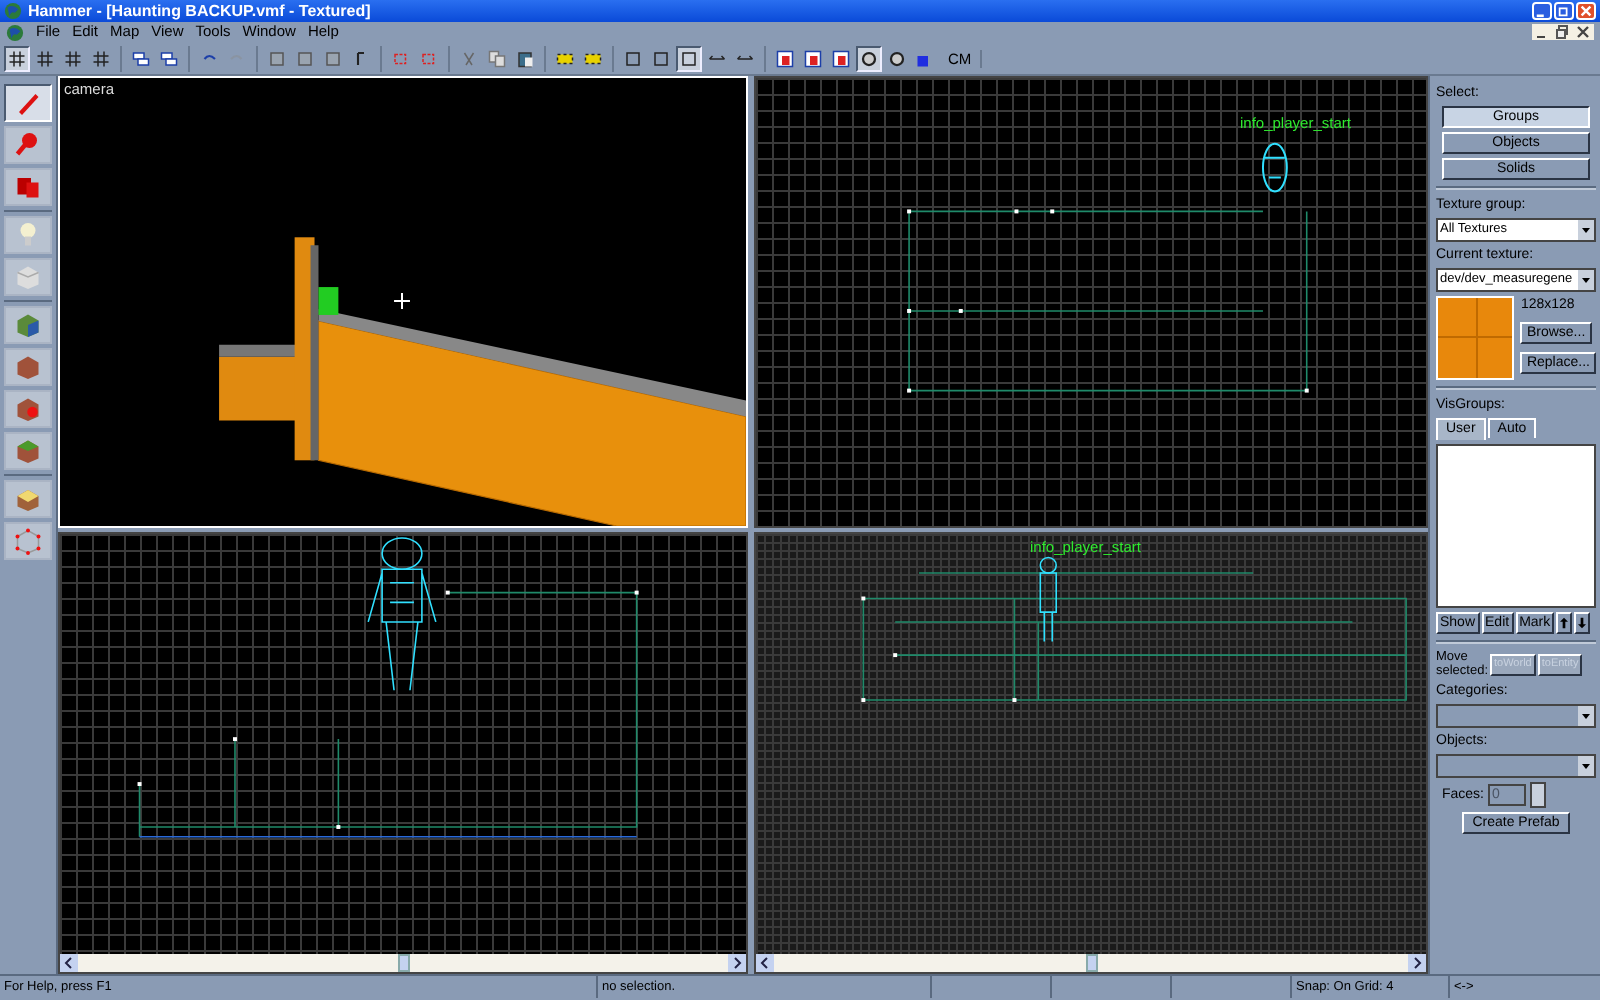 The width and height of the screenshot is (1600, 1000). Describe the element at coordinates (402, 301) in the screenshot. I see `crosshair-icon` at that location.